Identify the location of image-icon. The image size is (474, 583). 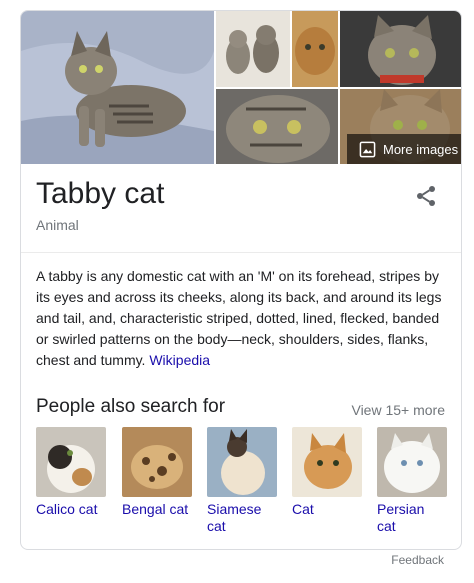
(367, 149).